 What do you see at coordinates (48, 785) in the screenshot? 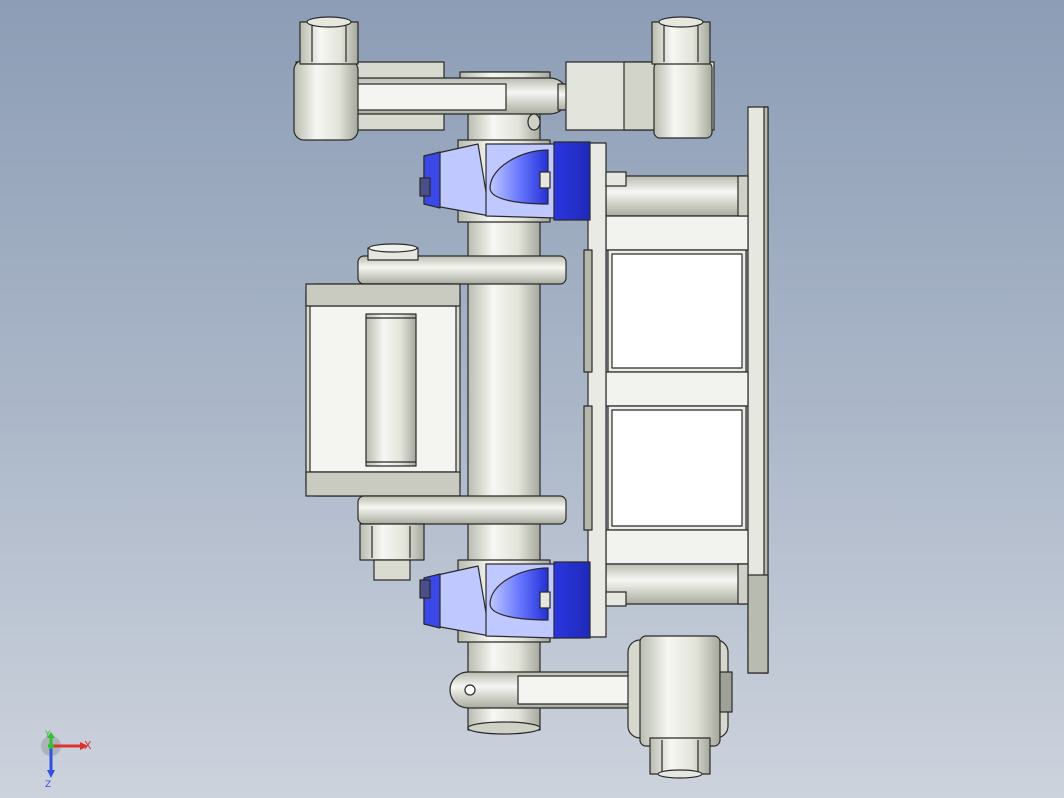
I see `z-axis-label: Z` at bounding box center [48, 785].